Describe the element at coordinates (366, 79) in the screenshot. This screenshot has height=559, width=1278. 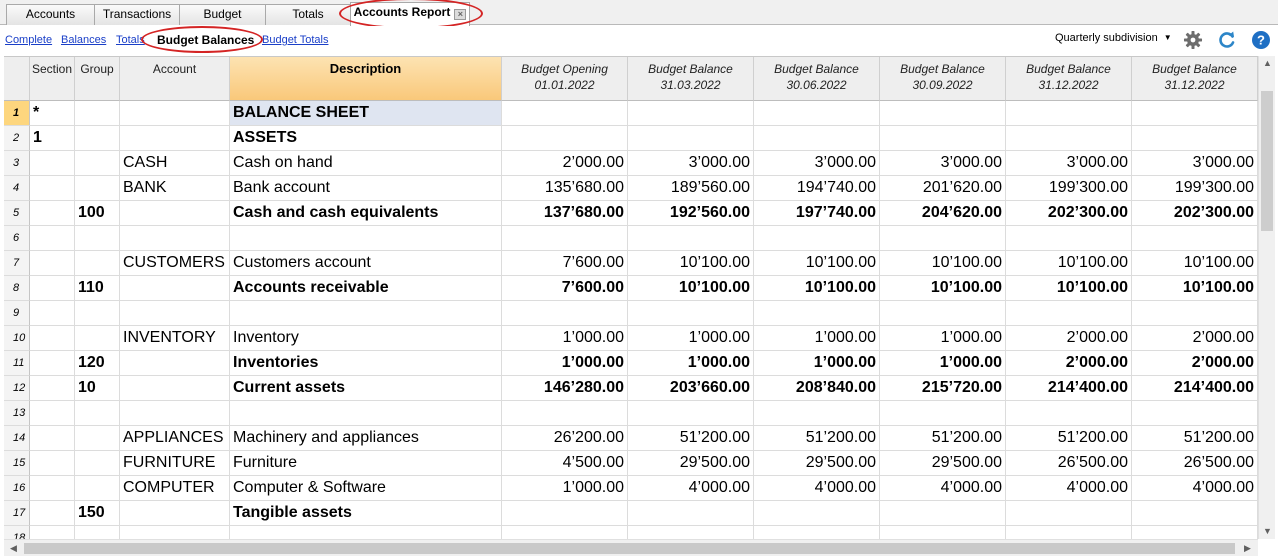
I see `header-description: Description` at that location.